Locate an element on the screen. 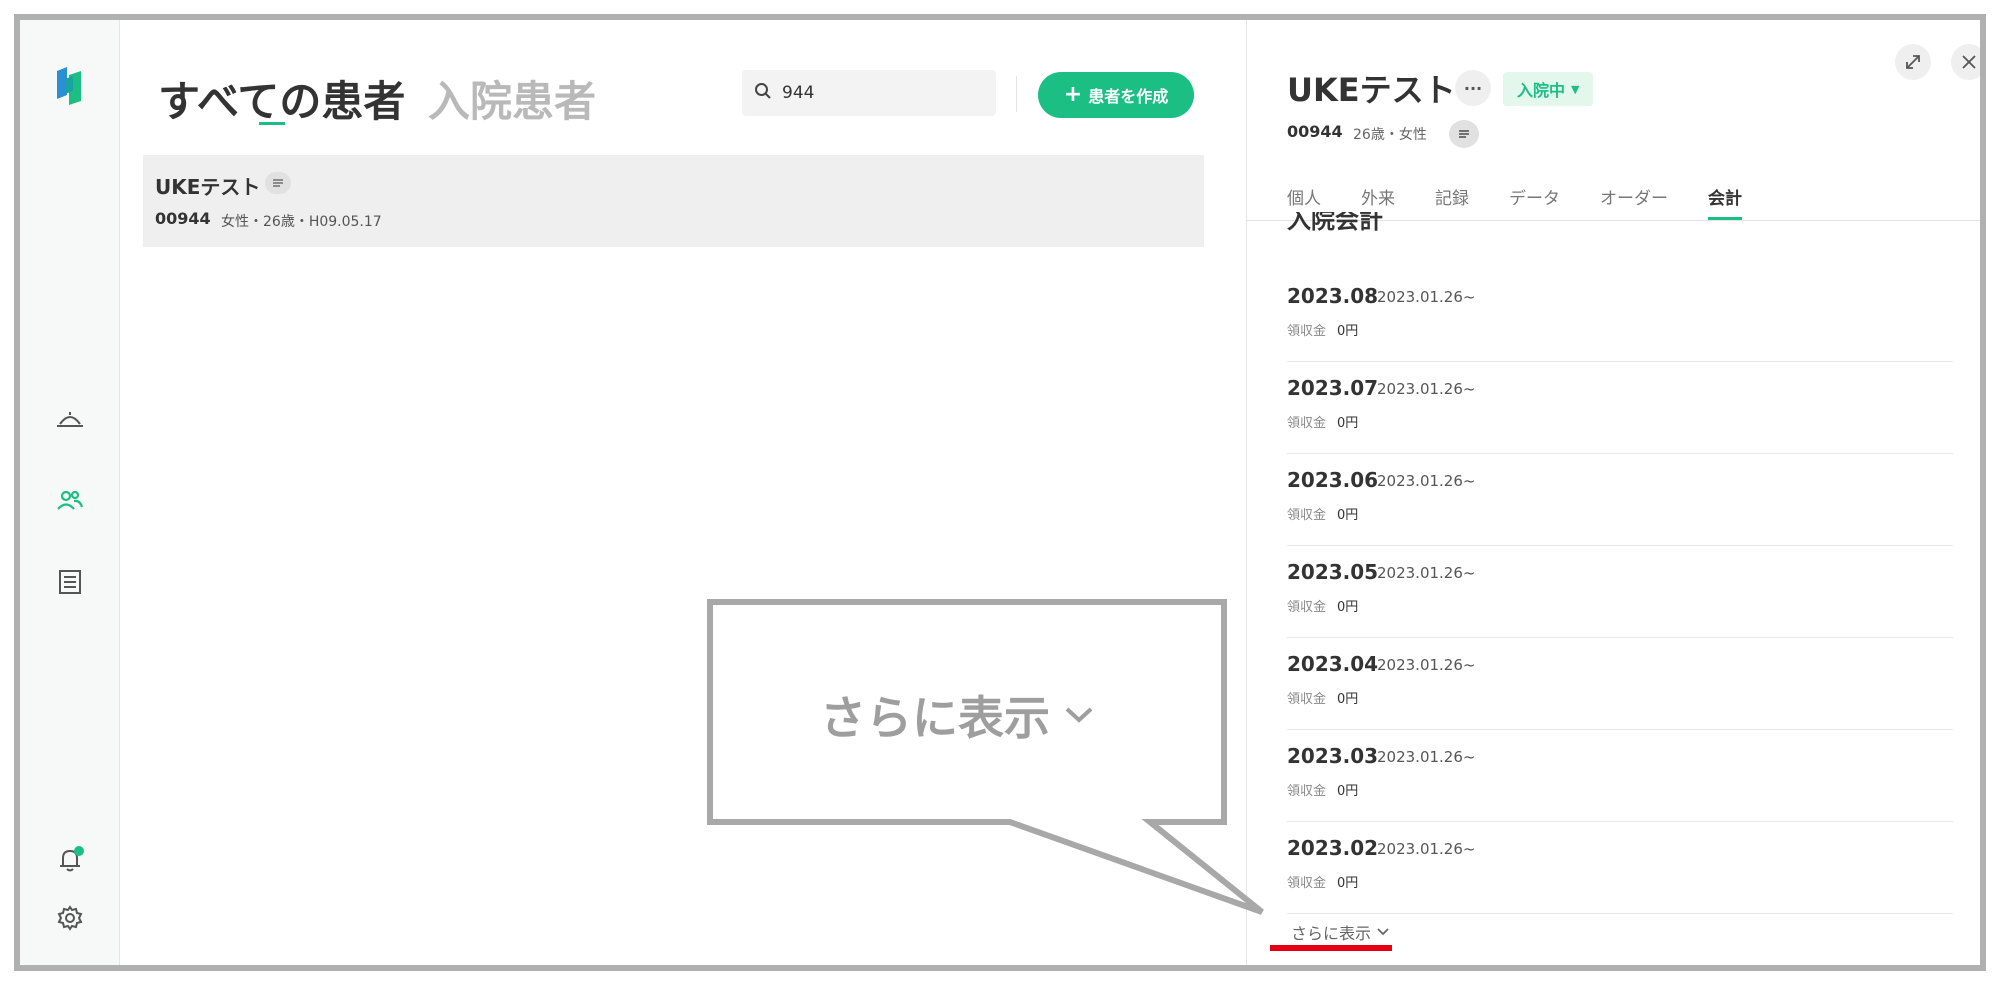  list-item: 2023.05 2023.01.26~ 領収金 0円 is located at coordinates (1620, 592).